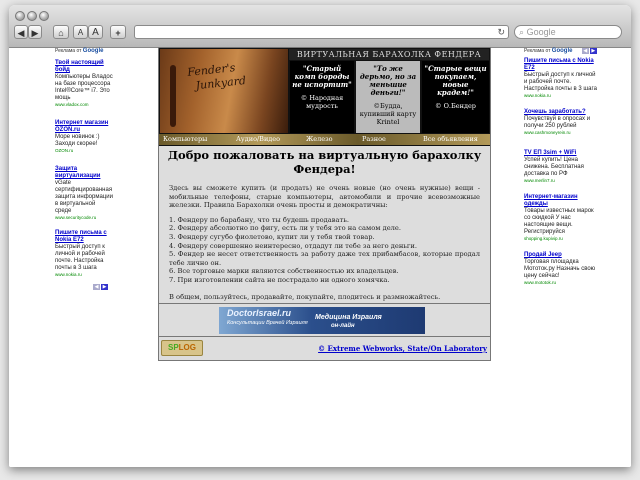 This screenshot has width=640, height=480. What do you see at coordinates (388, 114) in the screenshot?
I see `quote-author: ©Будда, купивший карту Krintel` at bounding box center [388, 114].